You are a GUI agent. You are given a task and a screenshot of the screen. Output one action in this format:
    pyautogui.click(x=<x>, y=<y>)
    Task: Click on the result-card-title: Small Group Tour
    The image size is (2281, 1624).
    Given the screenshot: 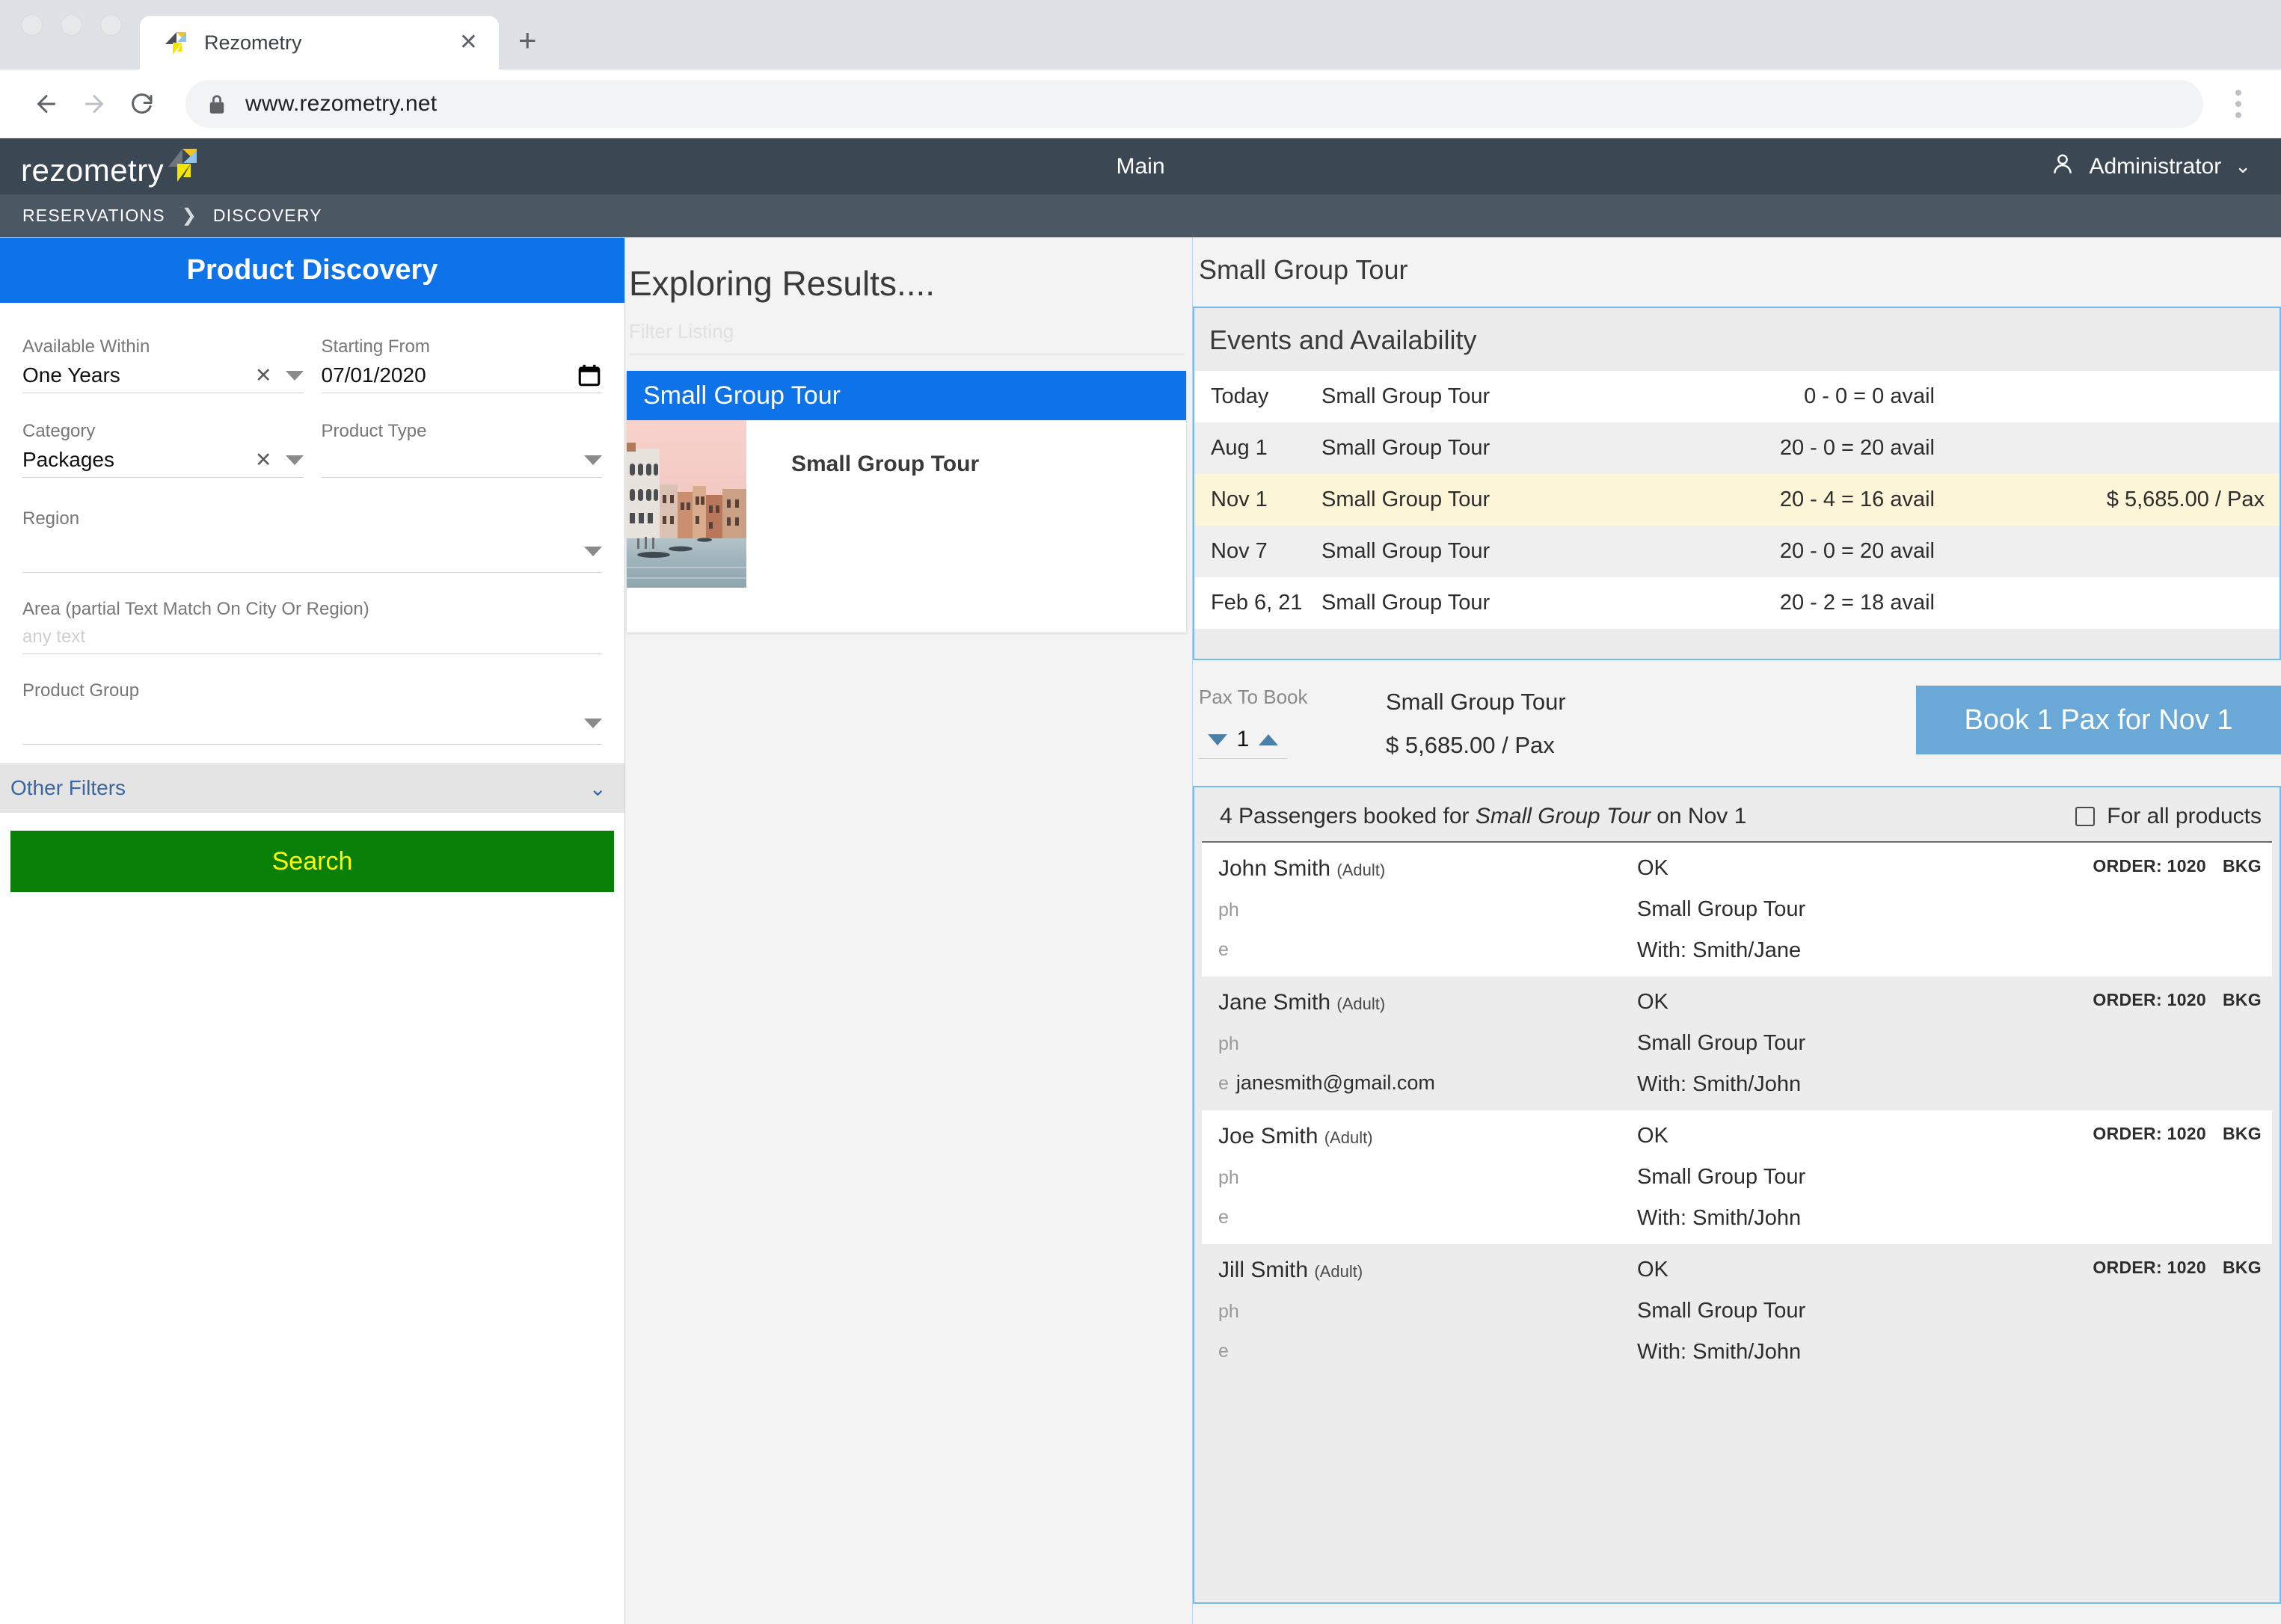 What is the action you would take?
    pyautogui.click(x=885, y=464)
    